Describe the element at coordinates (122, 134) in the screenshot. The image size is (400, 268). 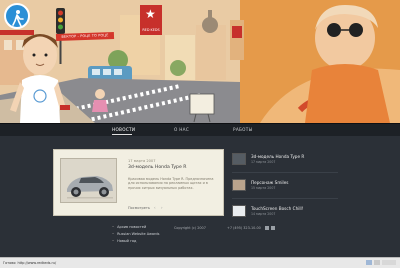
I see `nav-active-indicator` at that location.